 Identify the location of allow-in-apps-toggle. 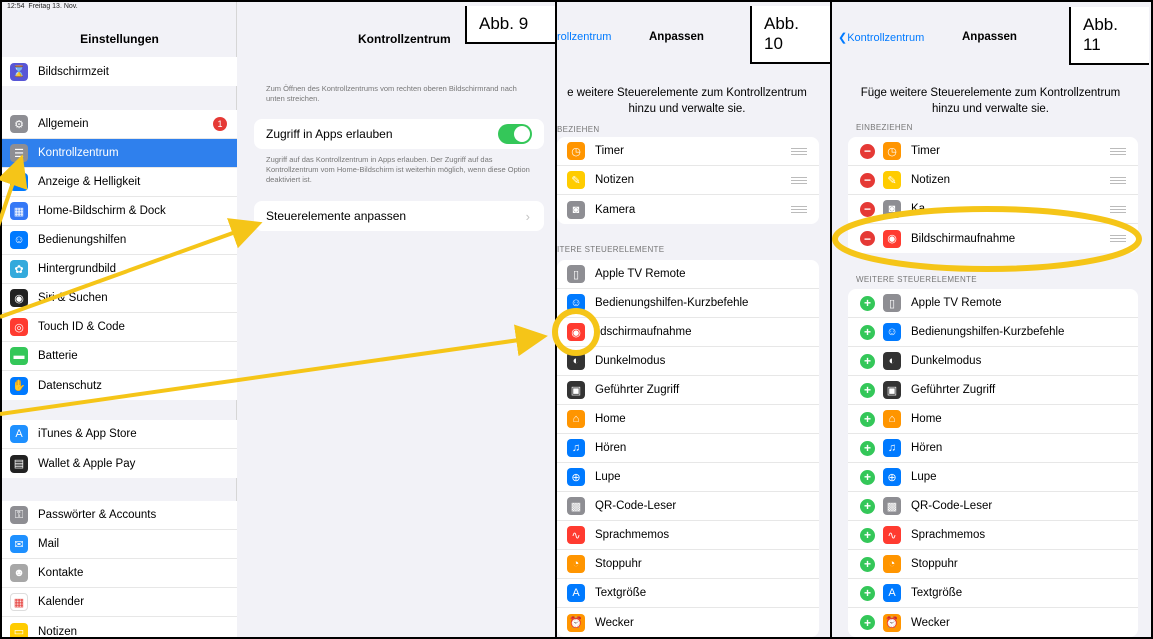
(515, 134).